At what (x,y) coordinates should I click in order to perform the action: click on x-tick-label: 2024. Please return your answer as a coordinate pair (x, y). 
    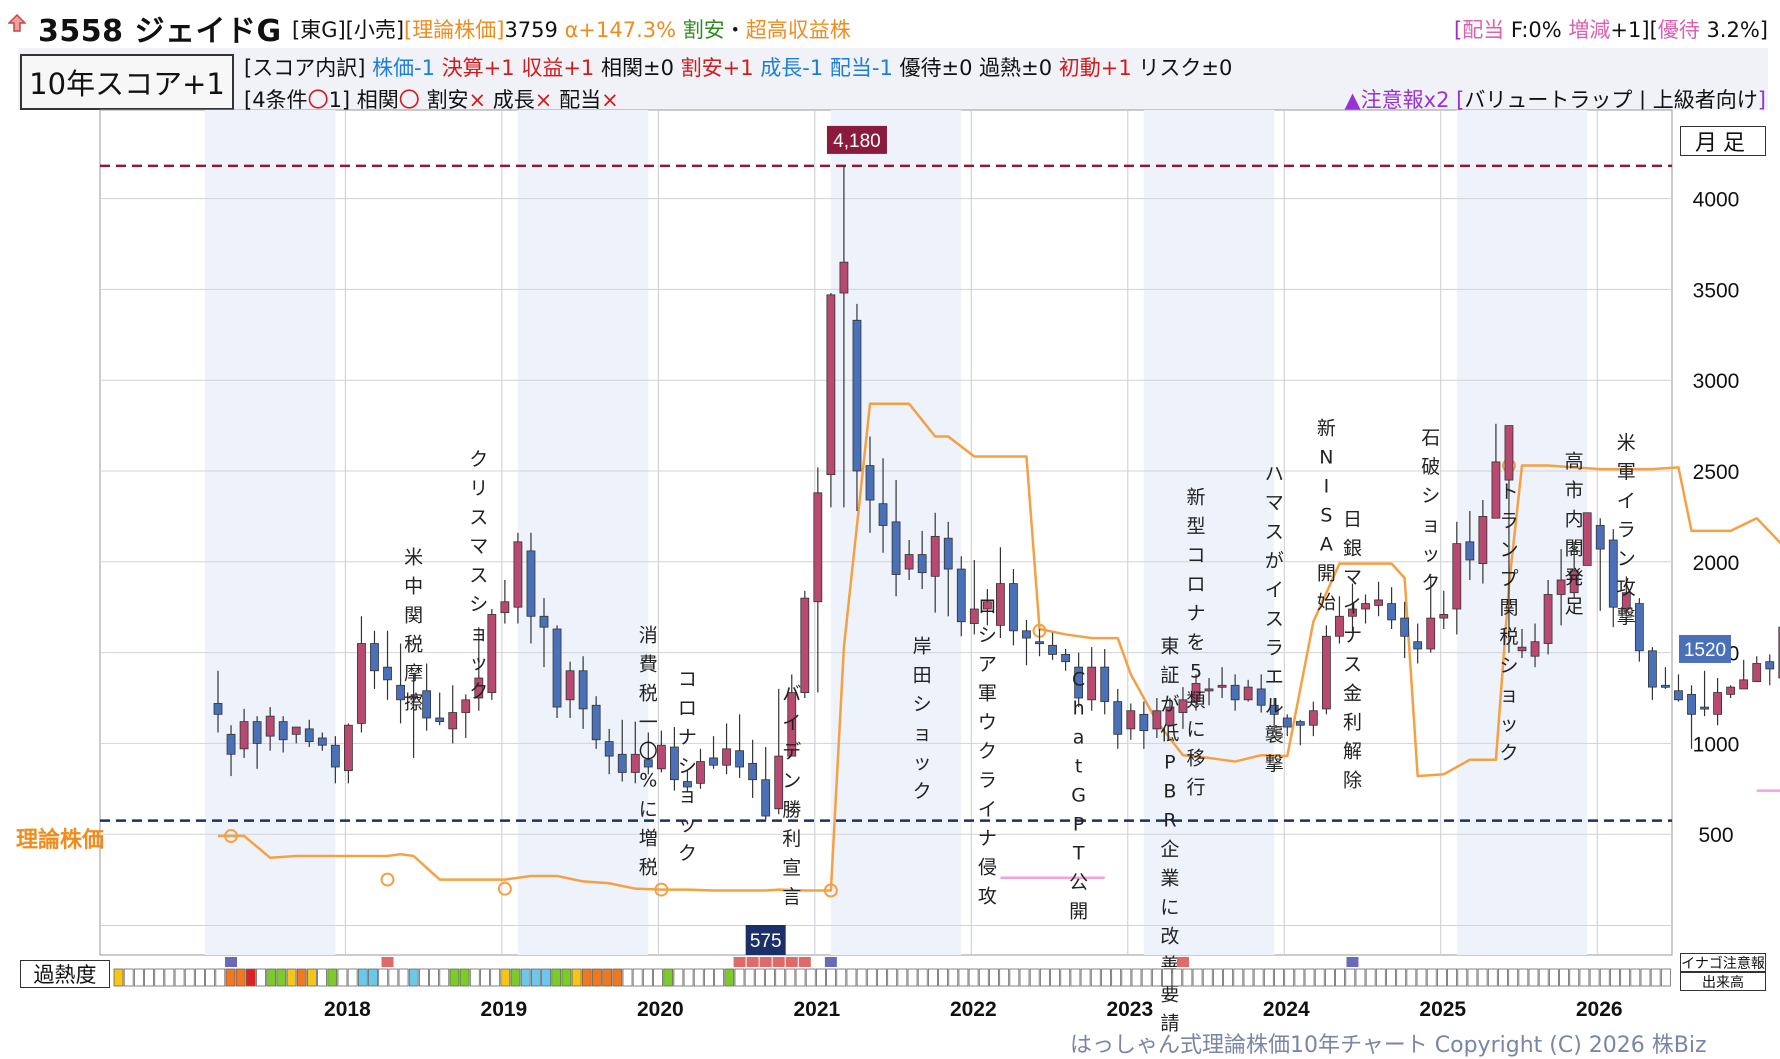
    Looking at the image, I should click on (1286, 1009).